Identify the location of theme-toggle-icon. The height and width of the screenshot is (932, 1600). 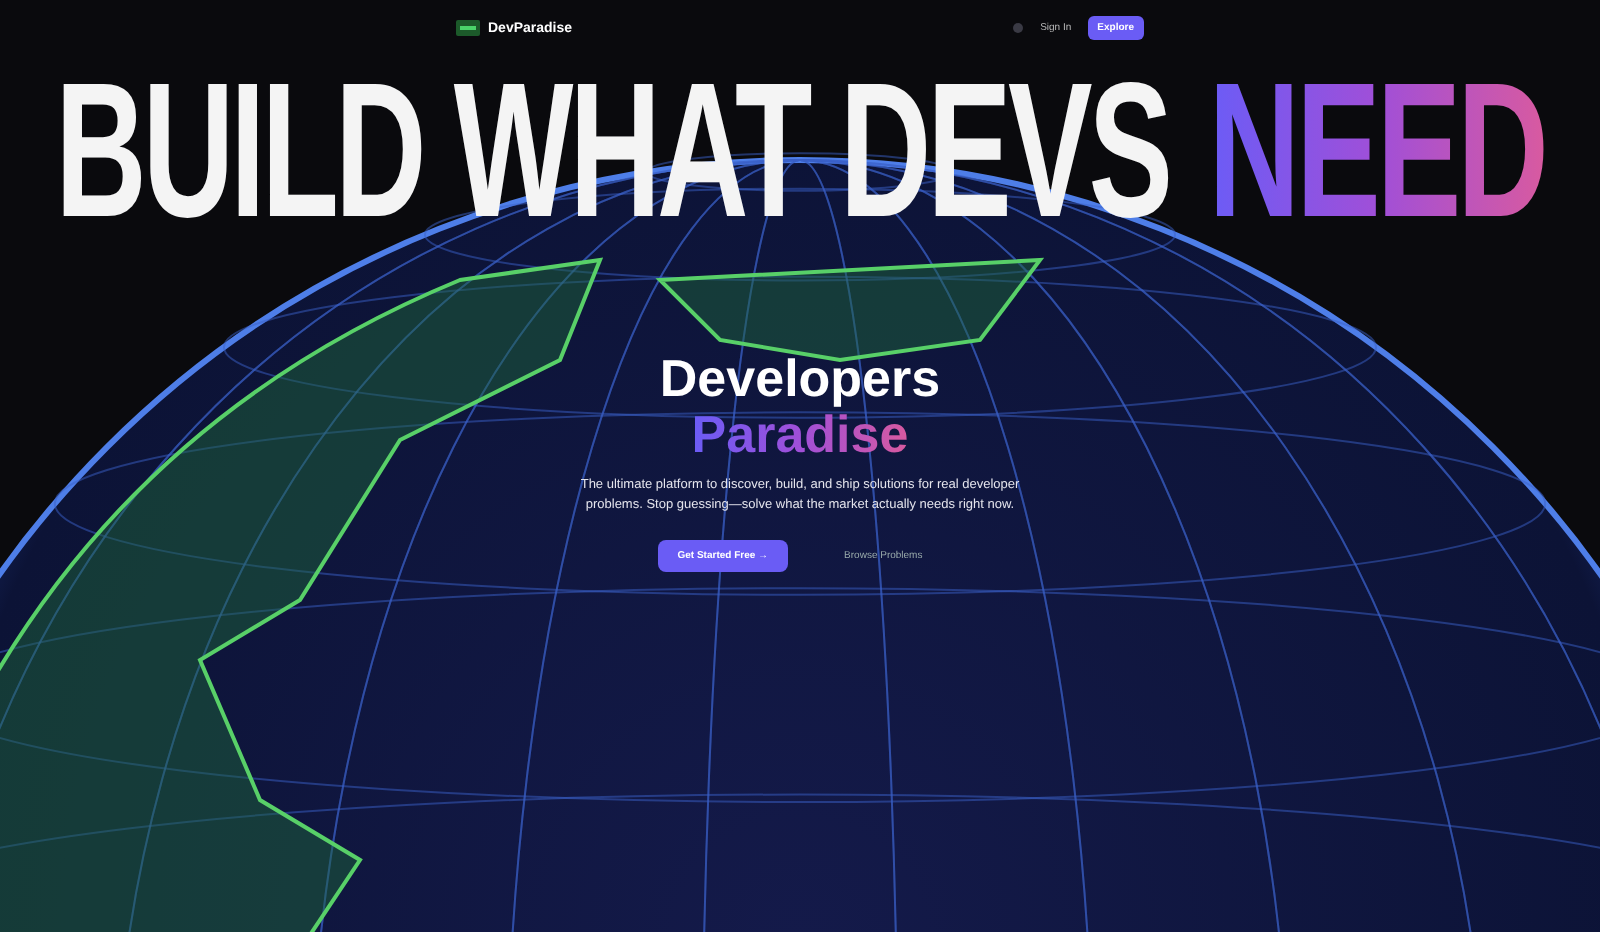
(1018, 28).